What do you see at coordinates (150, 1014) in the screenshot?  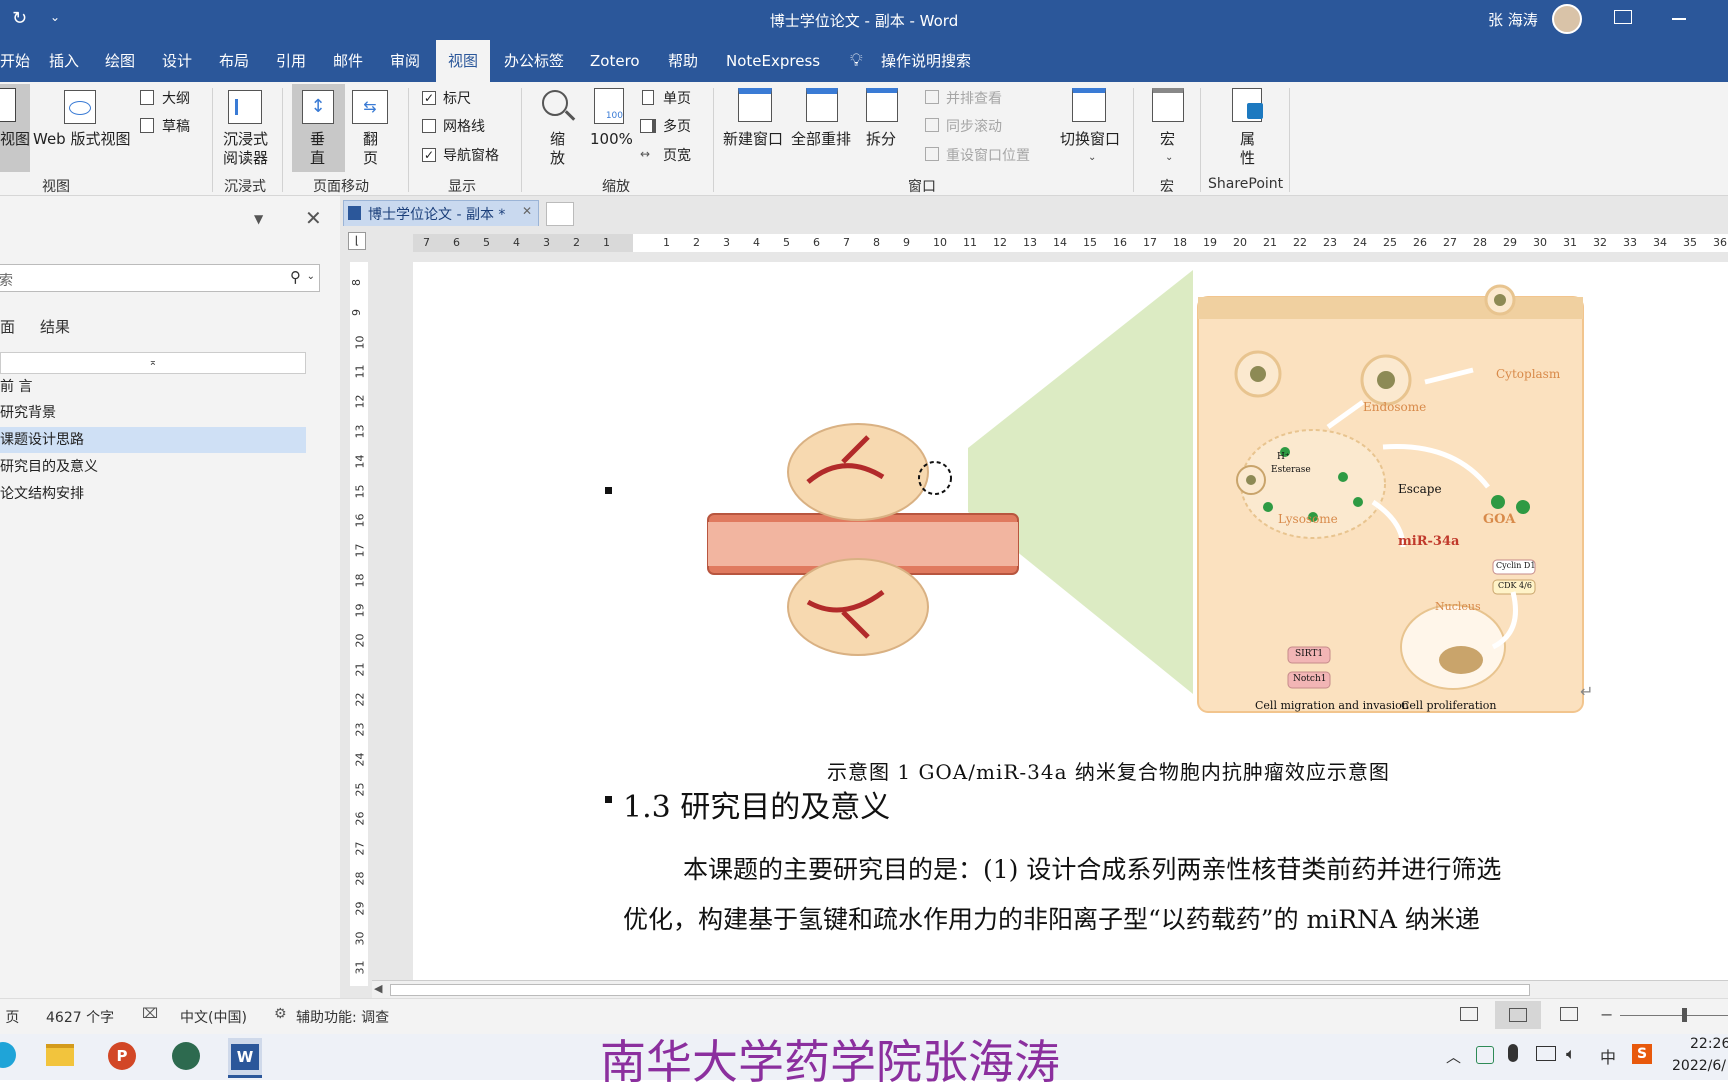 I see `proofing-icon: ⌧` at bounding box center [150, 1014].